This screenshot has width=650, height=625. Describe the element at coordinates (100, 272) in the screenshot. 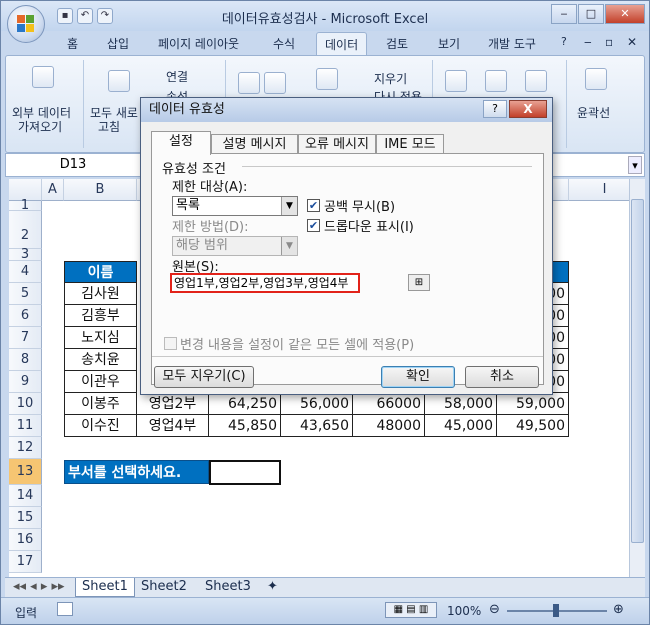

I see `header-name-cell: 이름` at that location.